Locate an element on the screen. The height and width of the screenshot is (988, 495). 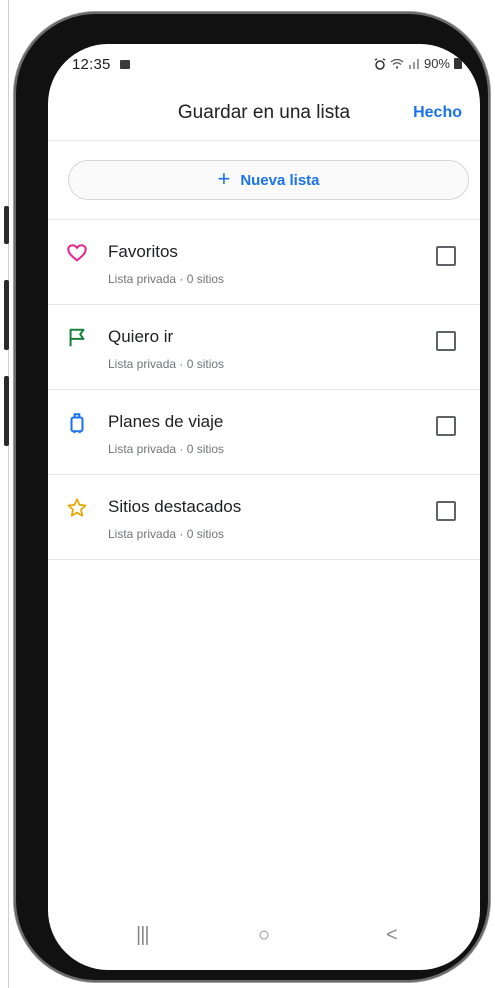
list-name: Sitios destacados is located at coordinates (175, 506).